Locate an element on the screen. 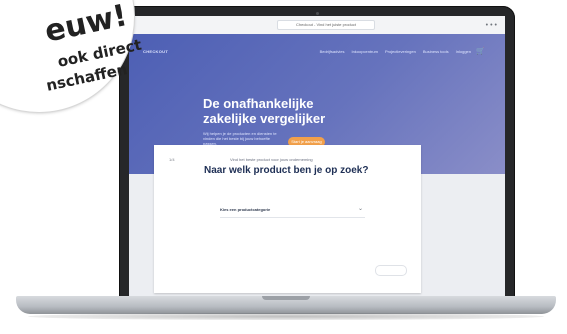 The height and width of the screenshot is (334, 567). cart-icon: 🛒 is located at coordinates (480, 51).